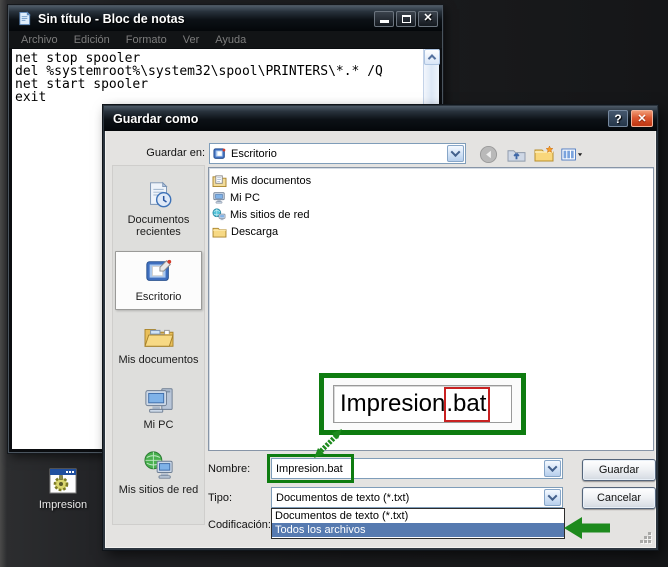  What do you see at coordinates (63, 481) in the screenshot?
I see `batch-file-icon` at bounding box center [63, 481].